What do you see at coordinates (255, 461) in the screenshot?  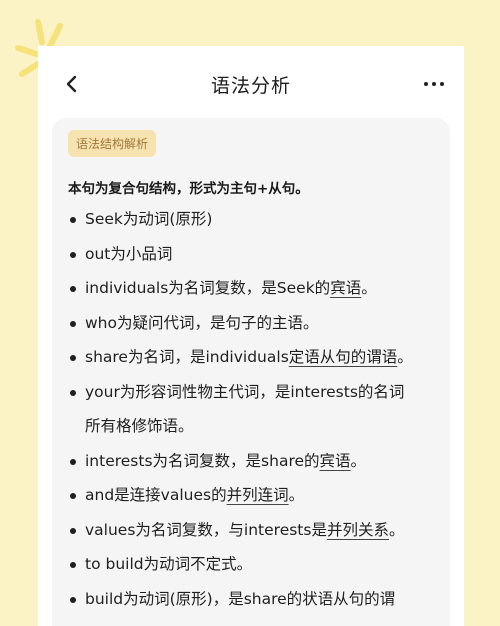 I see `list-item: interests为名词复数，是share的宾语。` at bounding box center [255, 461].